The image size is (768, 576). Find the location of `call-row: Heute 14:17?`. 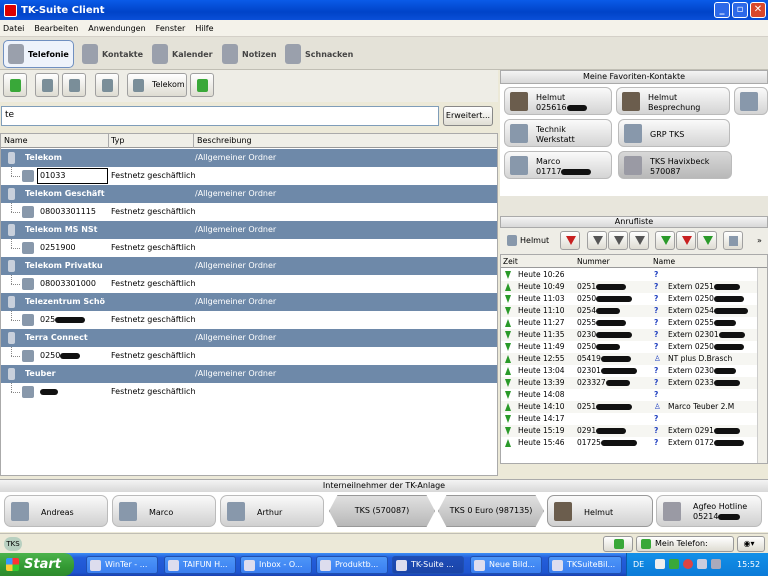

call-row: Heute 14:17? is located at coordinates (629, 419).